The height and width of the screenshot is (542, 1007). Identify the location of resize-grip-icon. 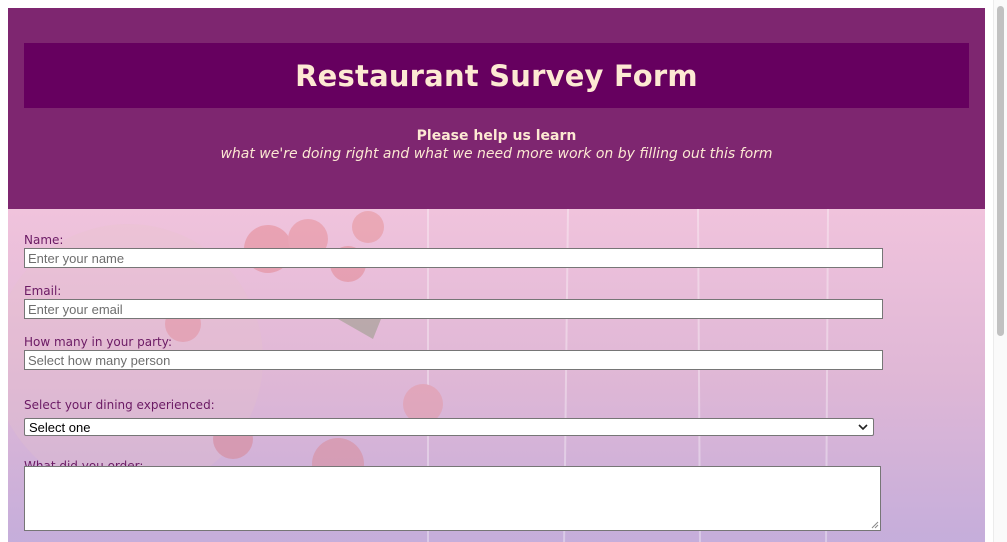
(875, 525).